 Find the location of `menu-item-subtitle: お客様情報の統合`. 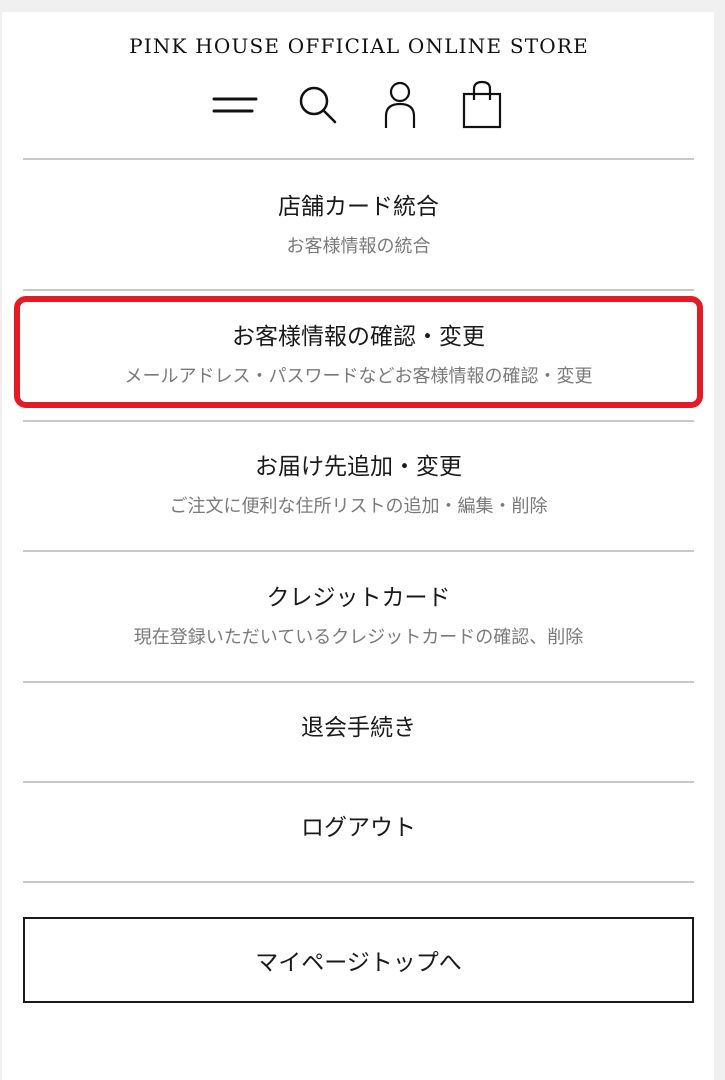

menu-item-subtitle: お客様情報の統合 is located at coordinates (358, 246).